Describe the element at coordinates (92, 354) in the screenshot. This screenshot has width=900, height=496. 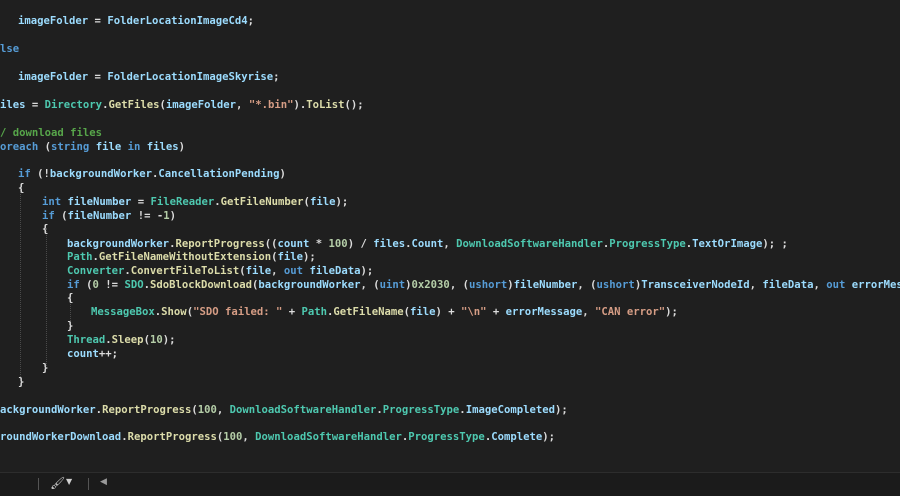
I see `code-line: count++;` at that location.